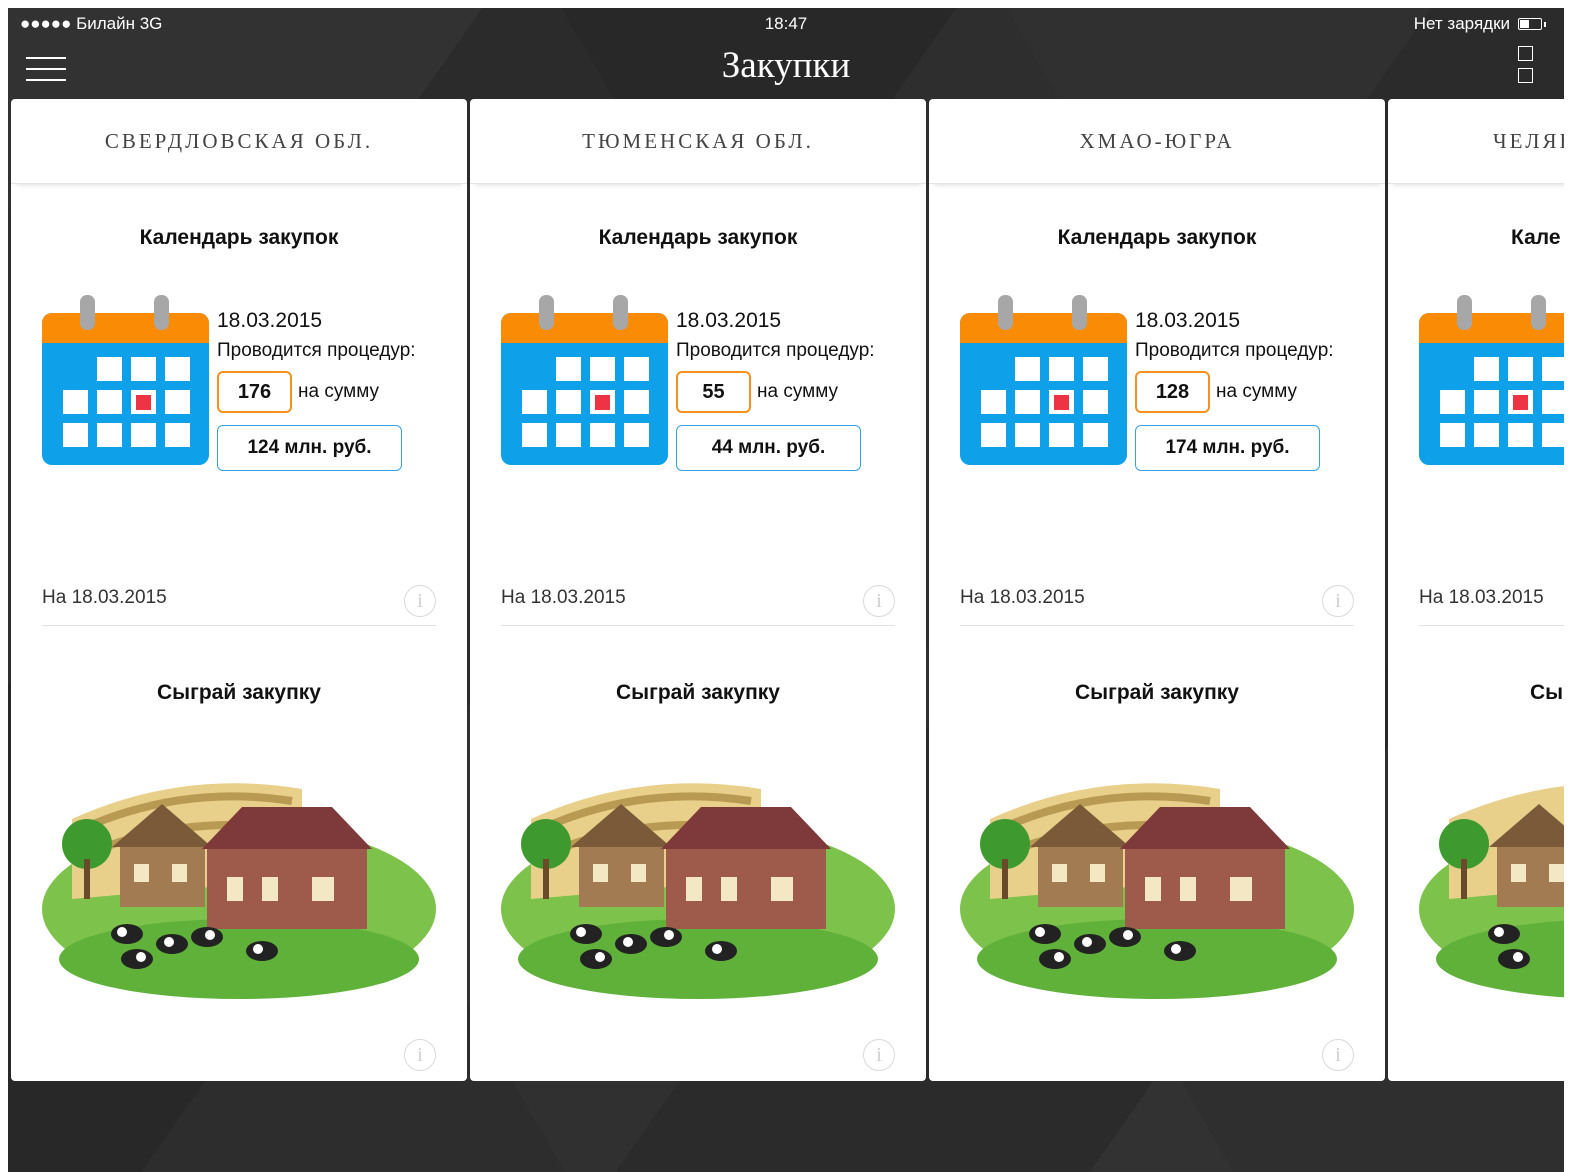 The image size is (1571, 1172). Describe the element at coordinates (1227, 448) in the screenshot. I see `procedures-sum: 174 млн. руб.` at that location.